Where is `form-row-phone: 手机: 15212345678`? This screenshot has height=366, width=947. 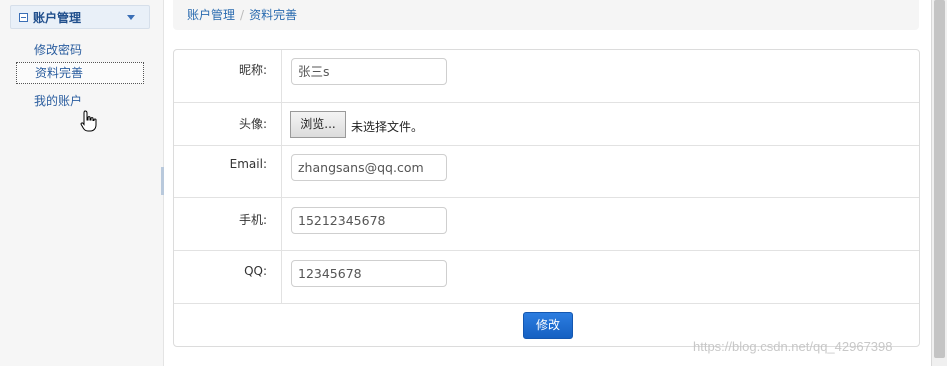
form-row-phone: 手机: 15212345678 is located at coordinates (546, 224).